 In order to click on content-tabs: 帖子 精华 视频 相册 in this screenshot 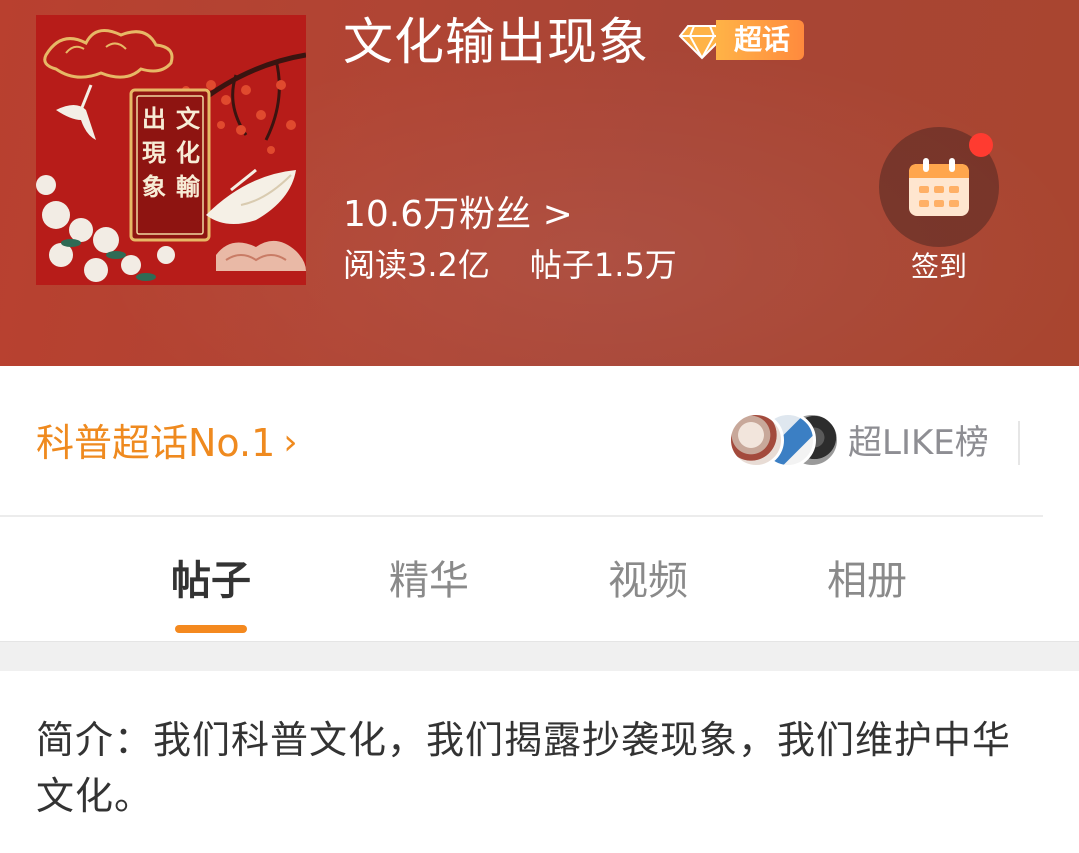, I will do `click(539, 579)`.